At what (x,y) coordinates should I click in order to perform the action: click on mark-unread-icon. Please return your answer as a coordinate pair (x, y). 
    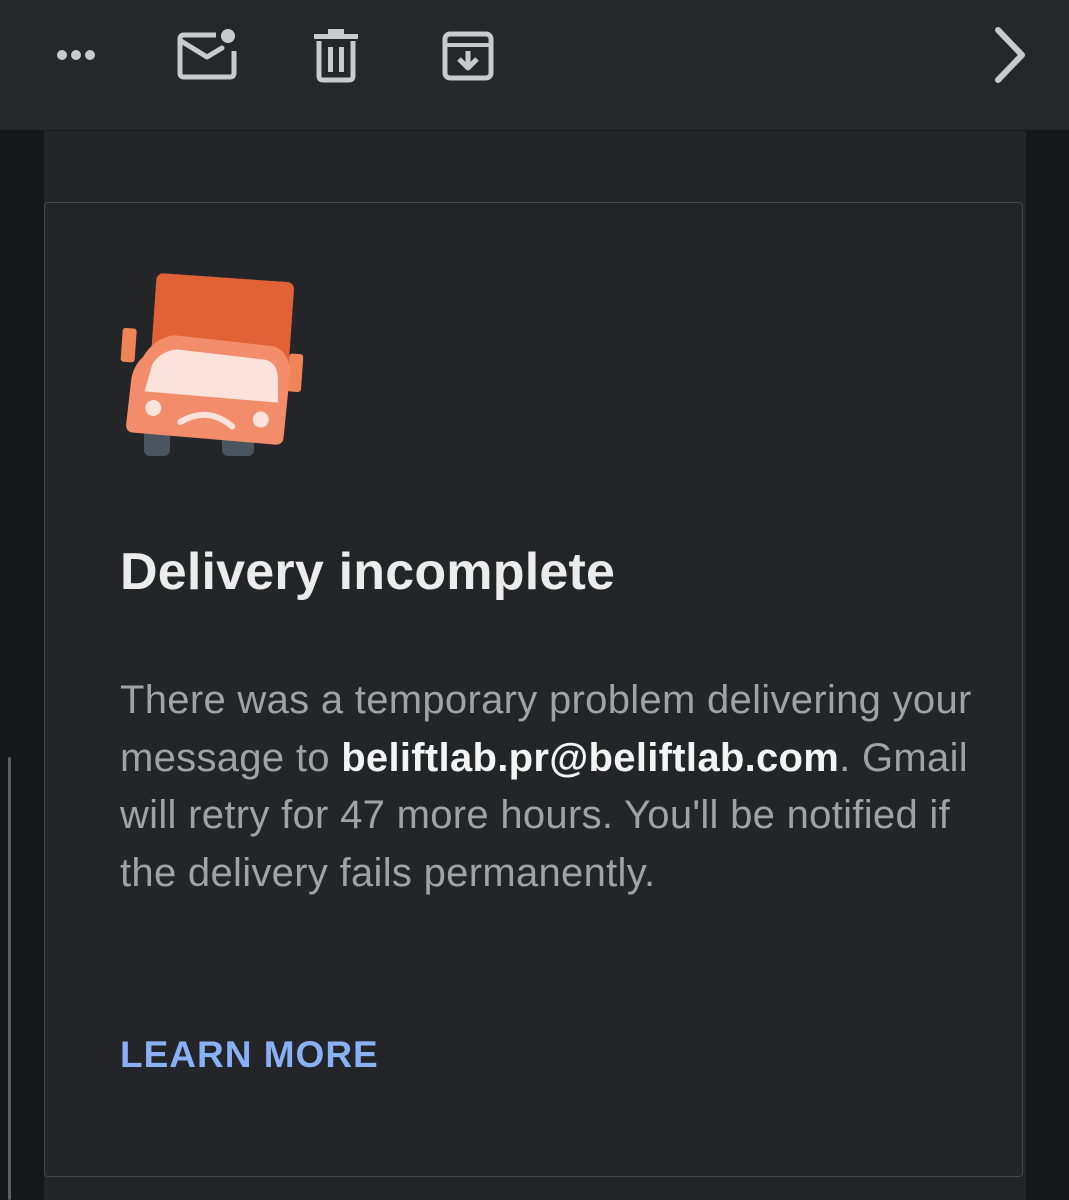
    Looking at the image, I should click on (207, 54).